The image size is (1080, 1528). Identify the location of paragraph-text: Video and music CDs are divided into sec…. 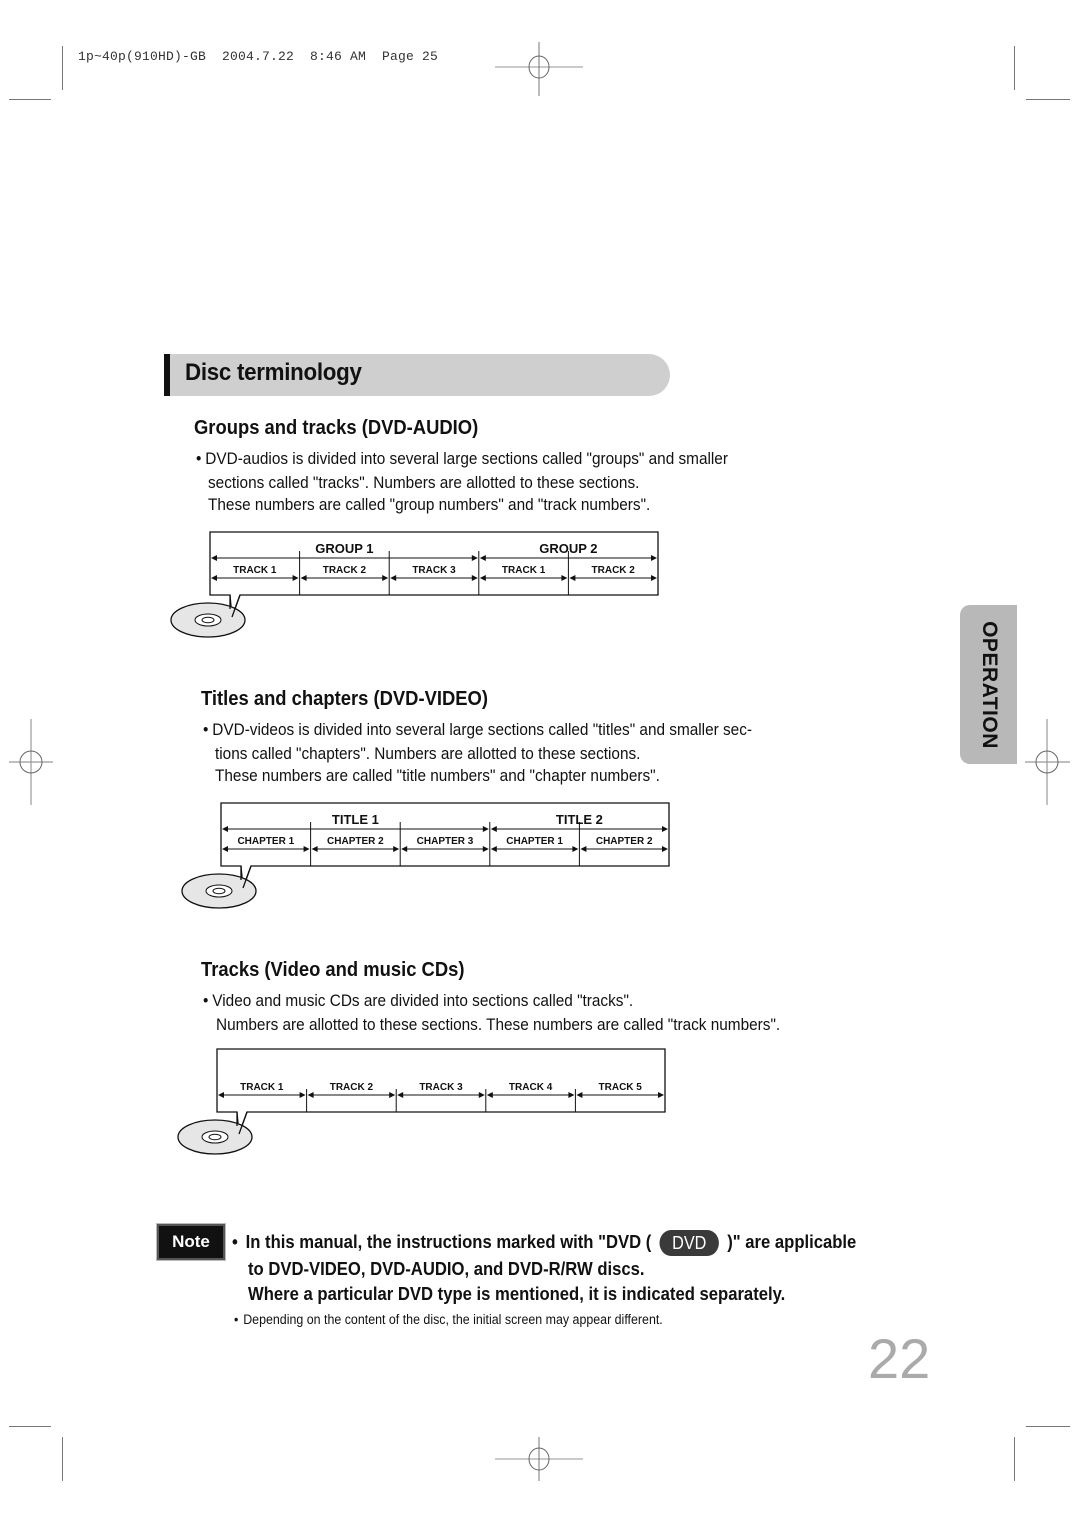
(423, 1001).